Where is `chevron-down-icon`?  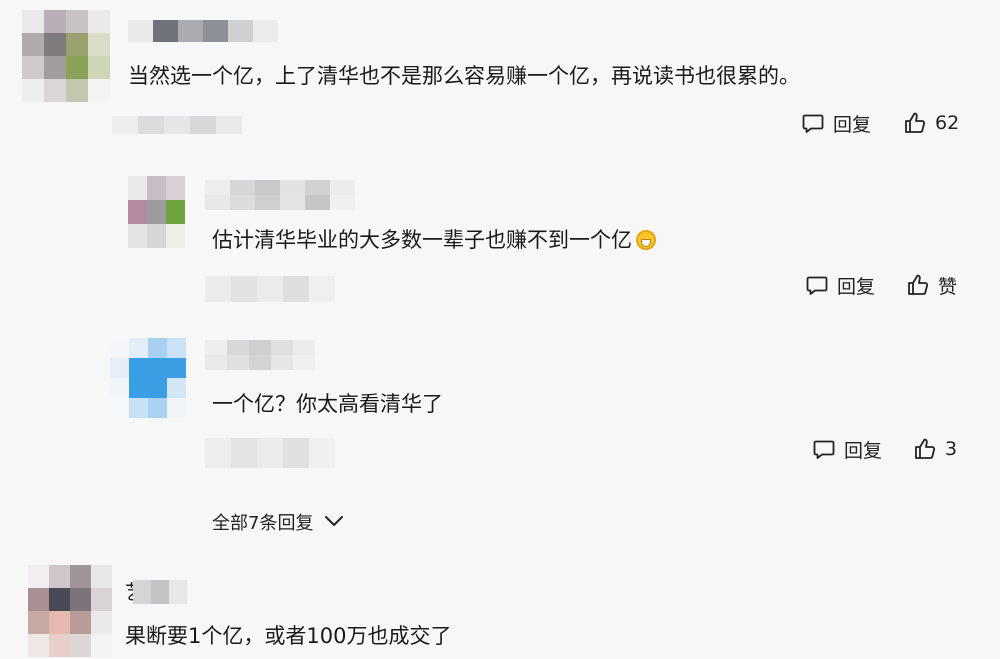
chevron-down-icon is located at coordinates (329, 522).